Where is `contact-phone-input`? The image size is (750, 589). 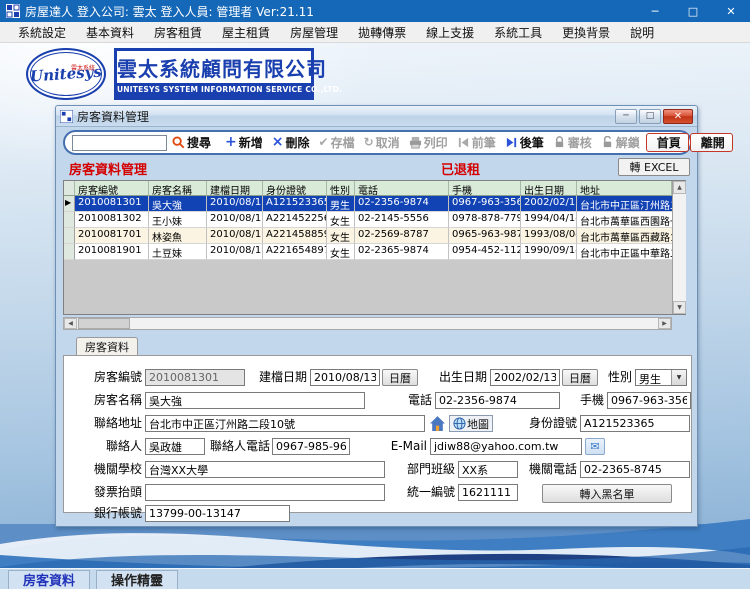
contact-phone-input is located at coordinates (311, 446).